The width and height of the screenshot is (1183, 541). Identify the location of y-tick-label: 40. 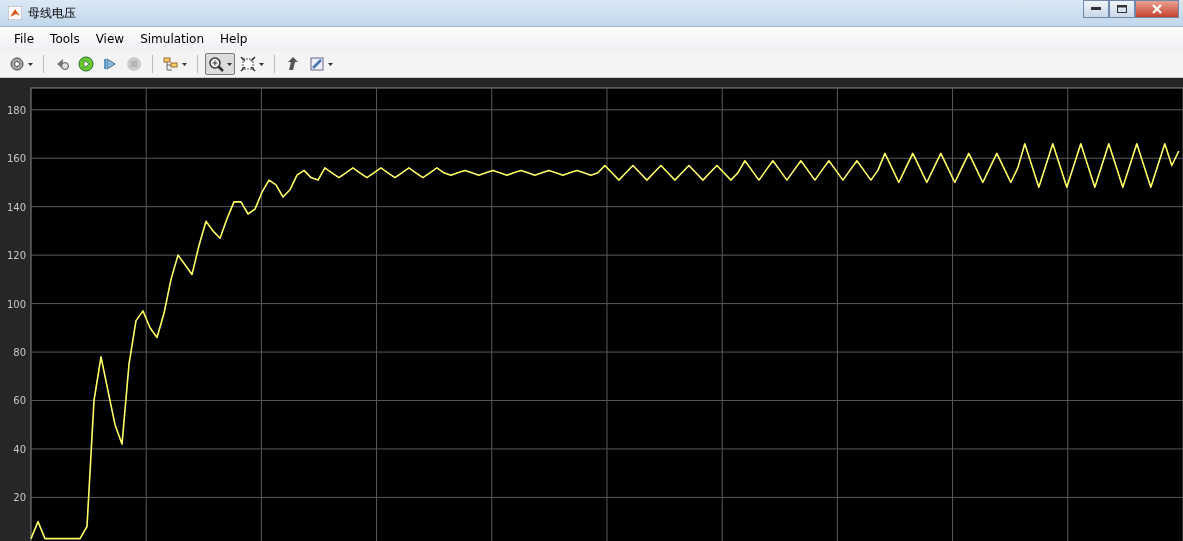
(19, 449).